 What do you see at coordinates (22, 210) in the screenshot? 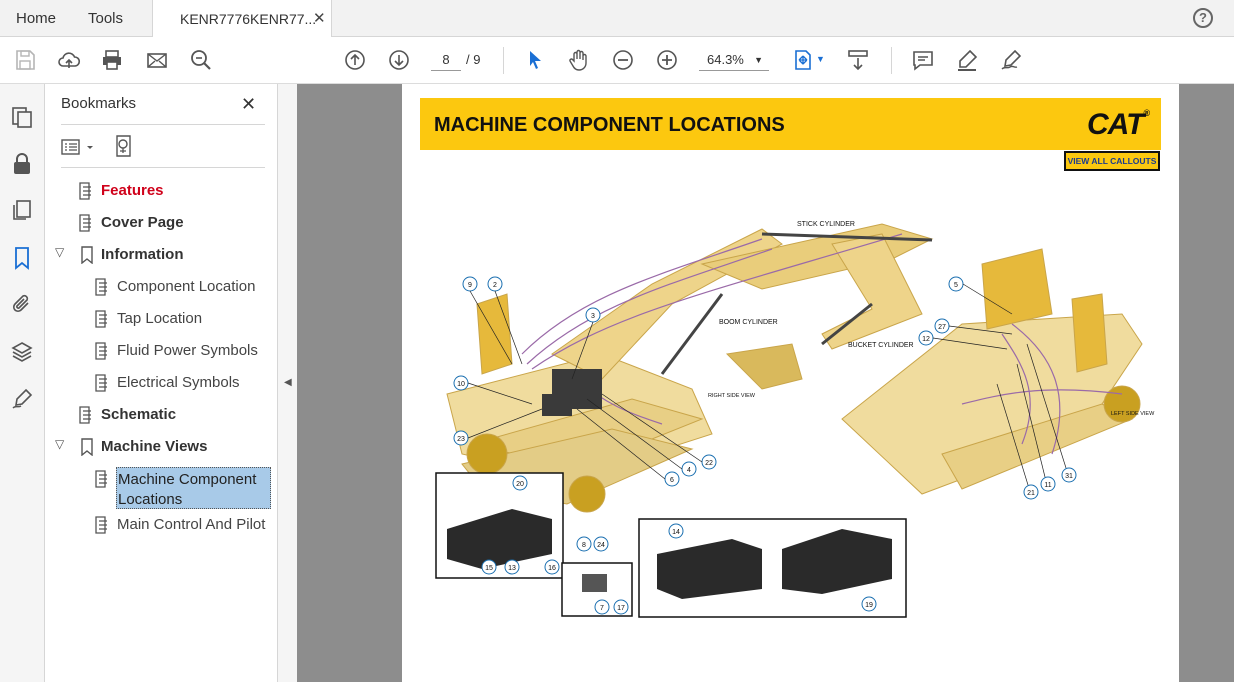
I see `copy-pages-icon` at bounding box center [22, 210].